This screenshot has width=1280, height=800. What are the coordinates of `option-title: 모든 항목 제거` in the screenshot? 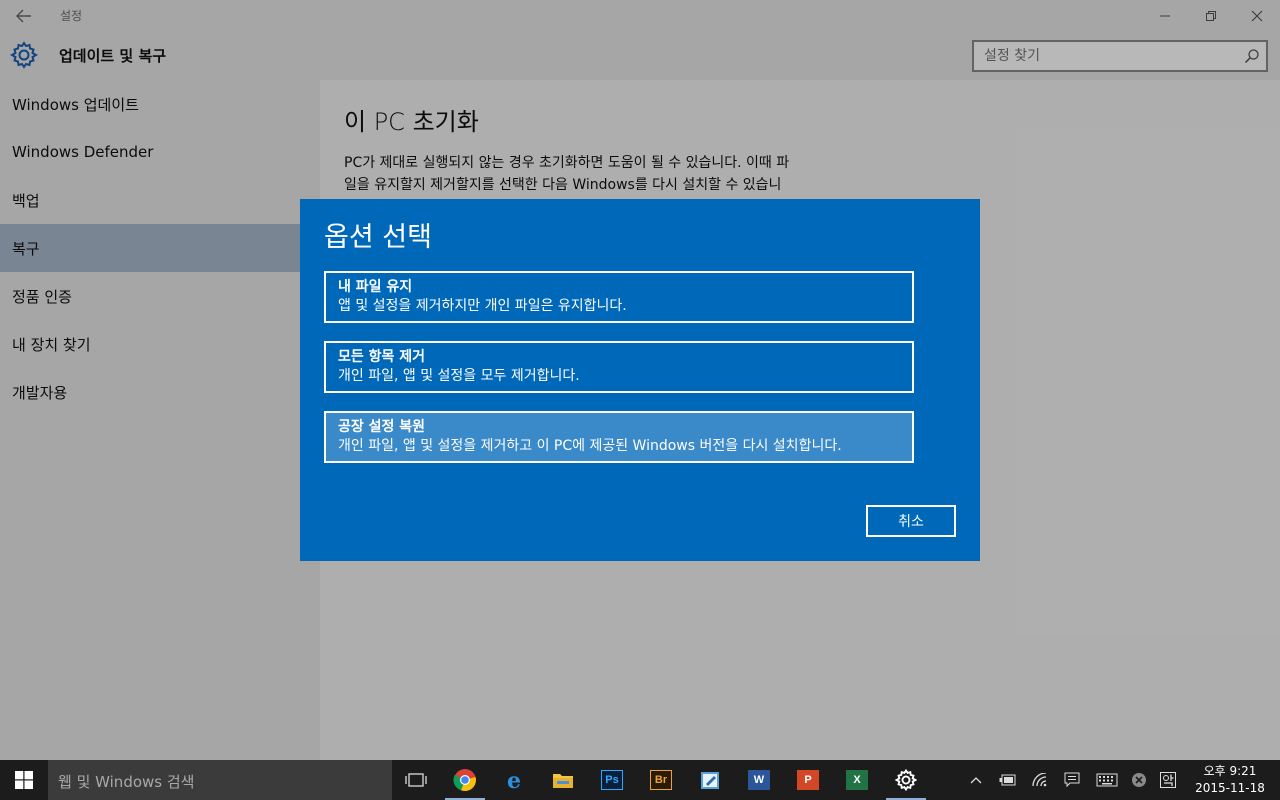 It's located at (382, 357).